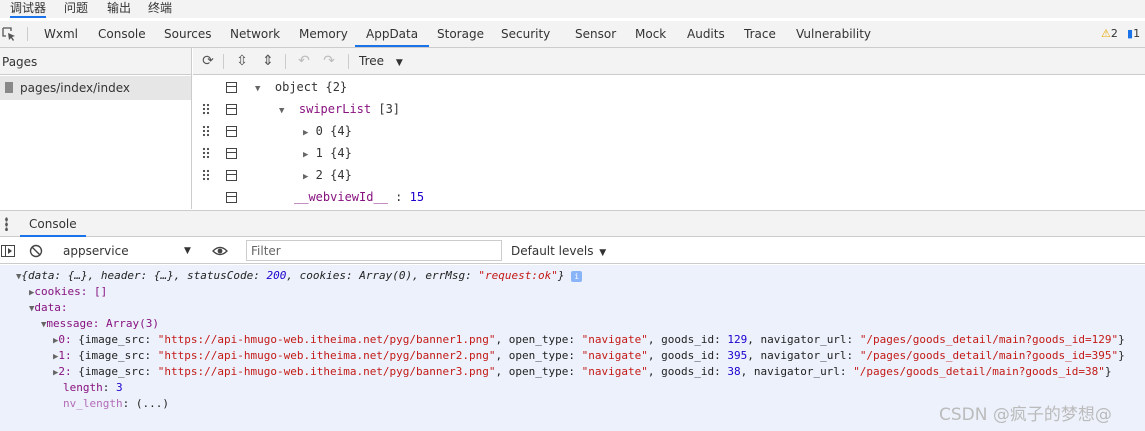  What do you see at coordinates (276, 275) in the screenshot?
I see `log-number: 200` at bounding box center [276, 275].